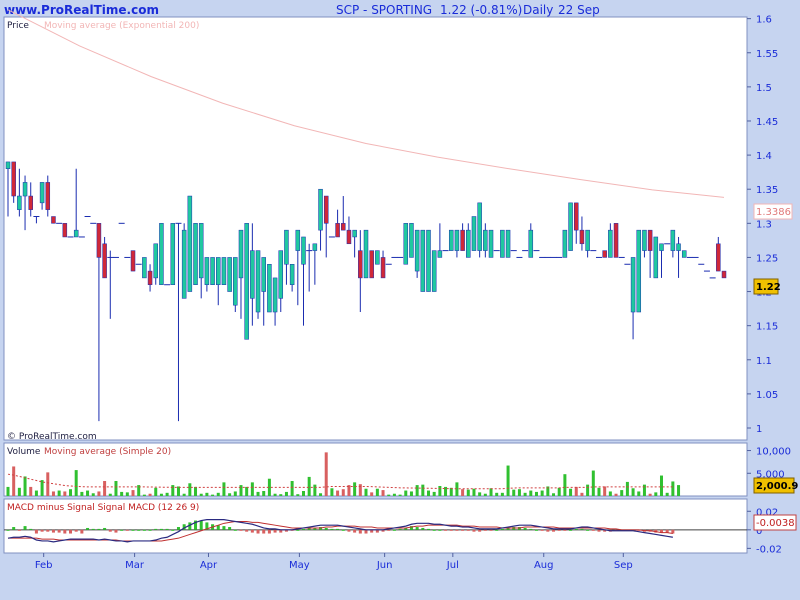 This screenshot has height=600, width=800. Describe the element at coordinates (767, 54) in the screenshot. I see `price-tick-label: 1.55` at that location.